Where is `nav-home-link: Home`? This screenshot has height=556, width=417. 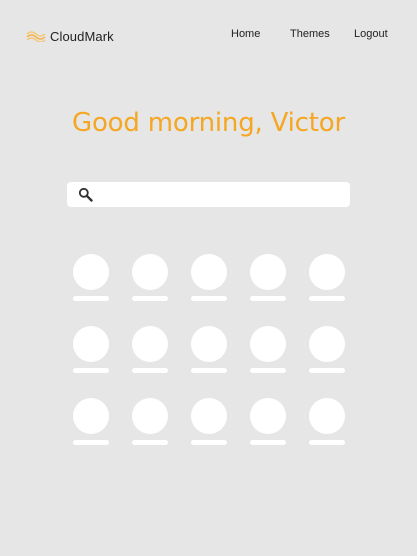
nav-home-link: Home is located at coordinates (245, 36).